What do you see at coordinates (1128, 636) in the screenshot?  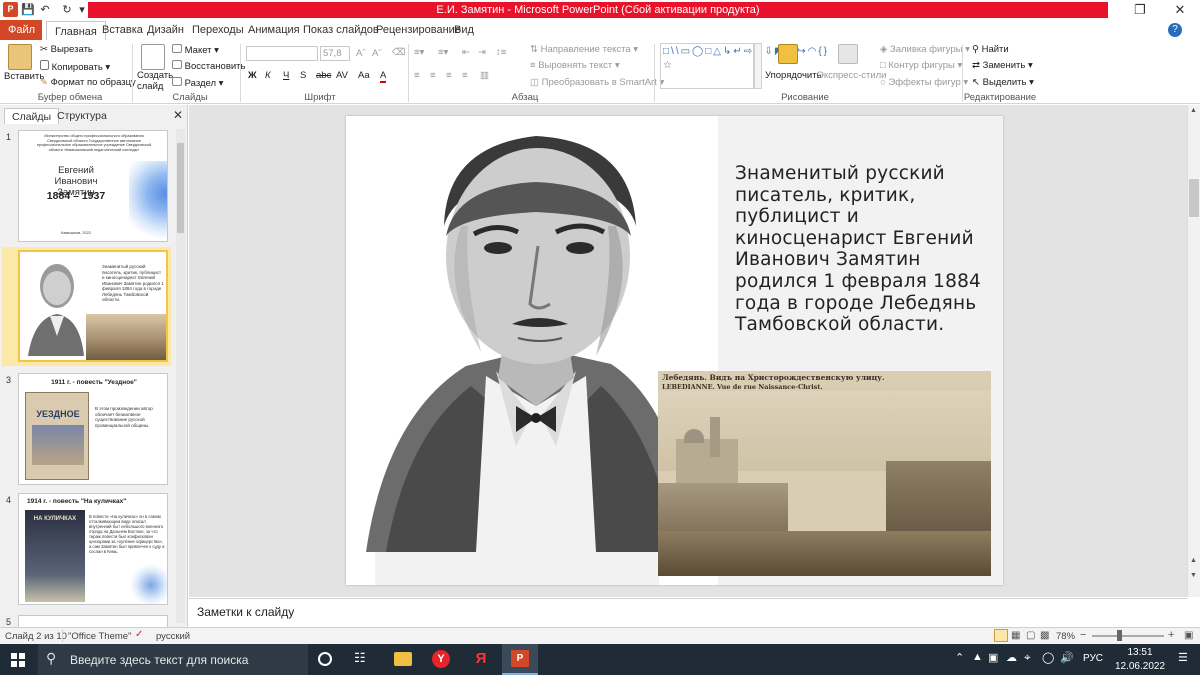 I see `zoom-slider` at bounding box center [1128, 636].